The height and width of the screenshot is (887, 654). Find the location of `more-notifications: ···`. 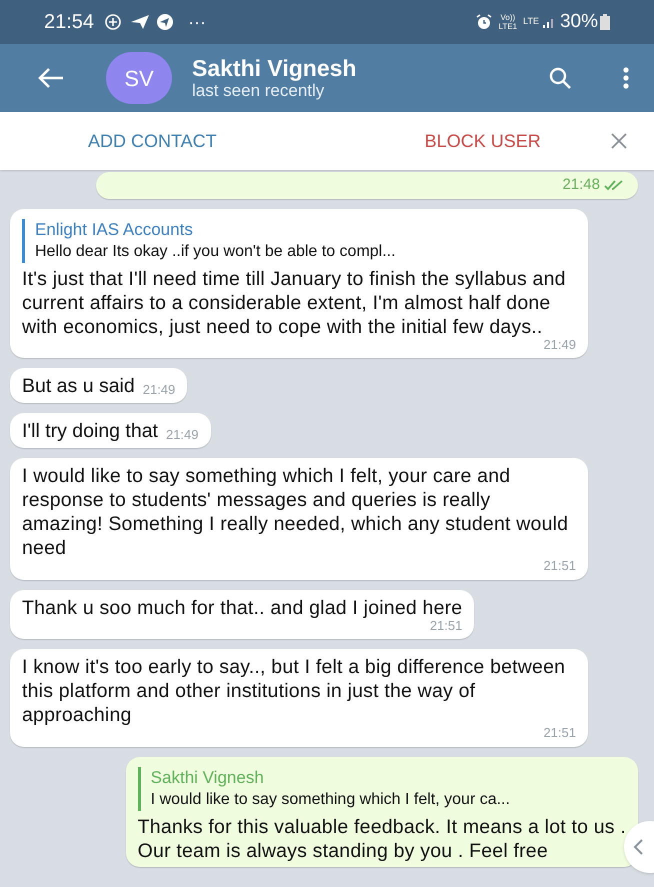

more-notifications: ··· is located at coordinates (197, 22).